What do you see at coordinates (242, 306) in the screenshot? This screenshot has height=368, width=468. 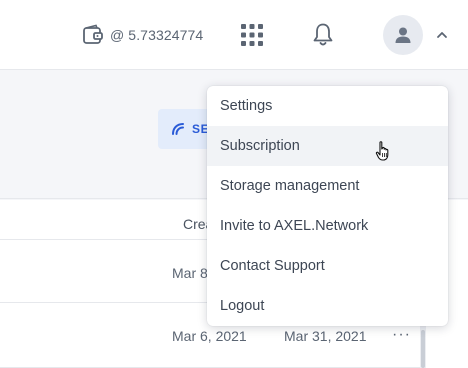 I see `menu-item-label: Logout` at bounding box center [242, 306].